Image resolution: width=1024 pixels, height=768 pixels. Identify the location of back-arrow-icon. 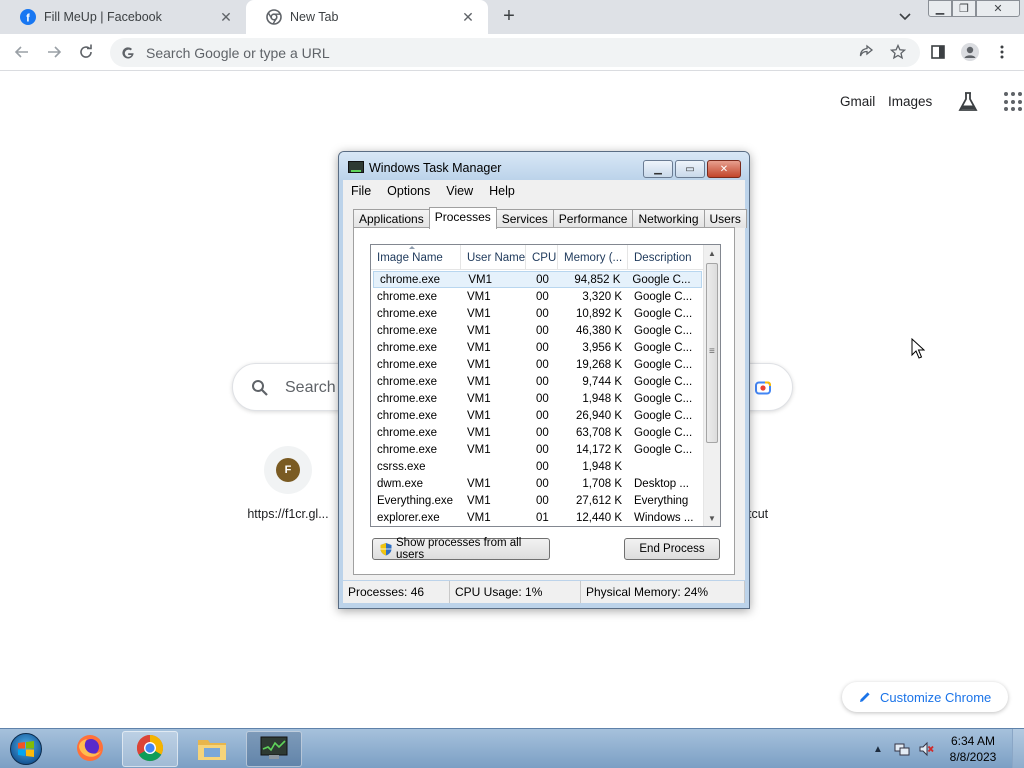
(22, 52).